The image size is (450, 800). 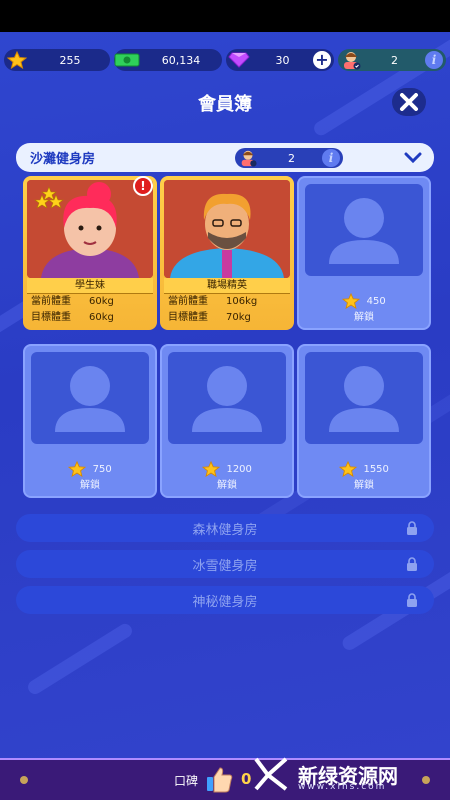 I want to click on gem-counter: 30 +, so click(x=280, y=60).